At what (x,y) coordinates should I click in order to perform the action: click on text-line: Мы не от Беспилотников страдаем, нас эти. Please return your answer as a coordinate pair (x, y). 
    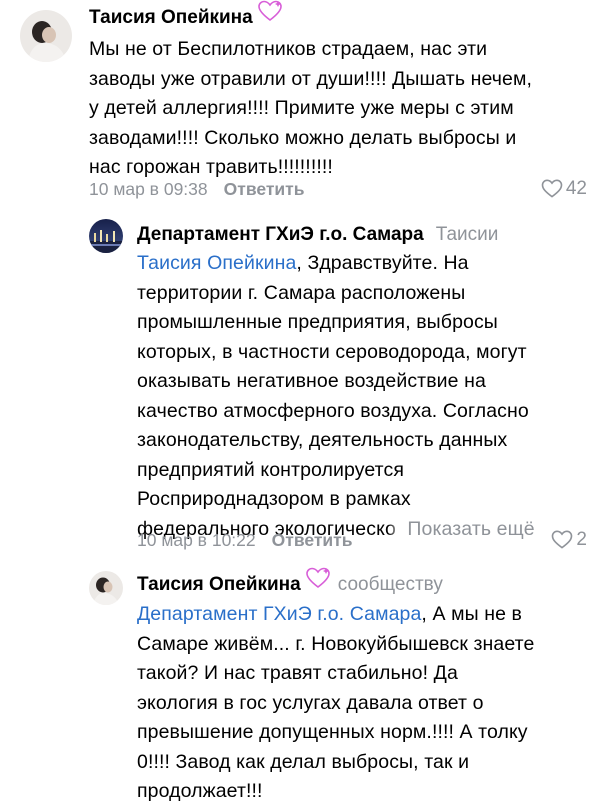
    Looking at the image, I should click on (288, 49).